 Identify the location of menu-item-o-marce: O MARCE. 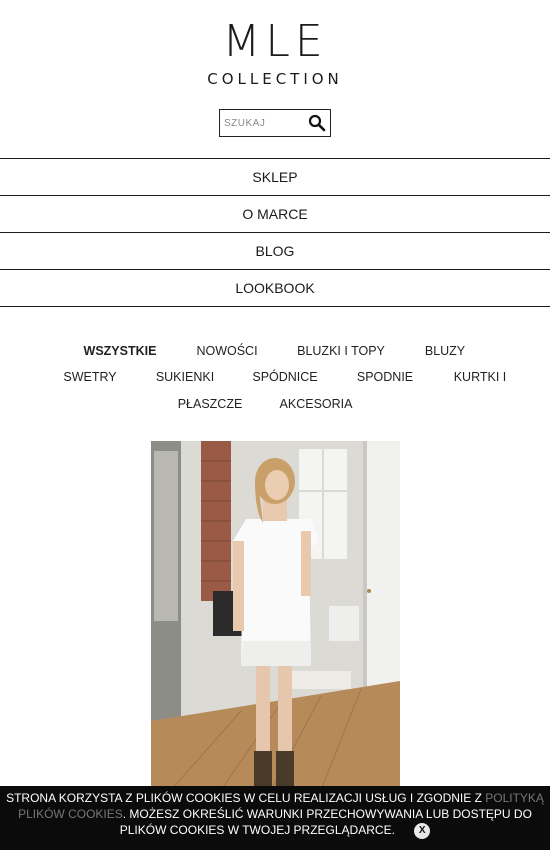
(275, 214).